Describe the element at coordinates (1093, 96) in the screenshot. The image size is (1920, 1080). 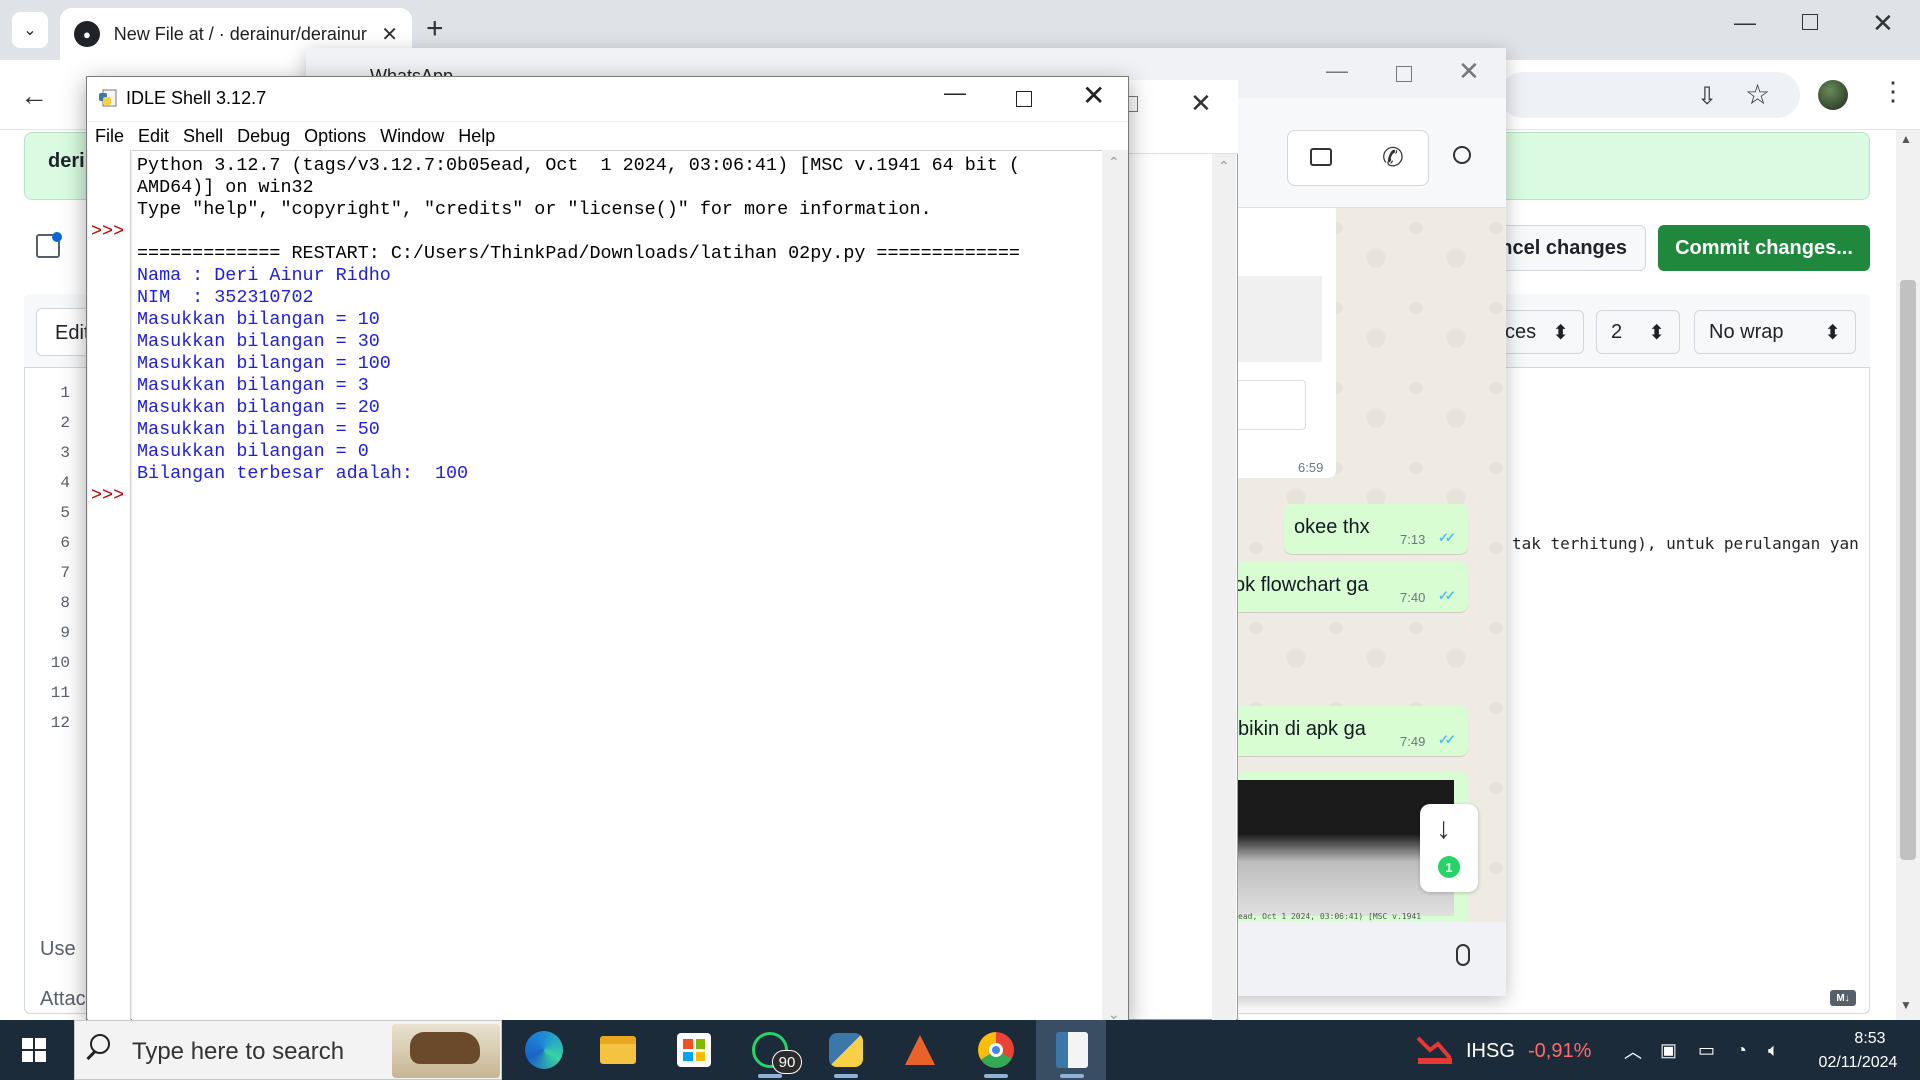
I see `idle-close-button: ✕` at that location.